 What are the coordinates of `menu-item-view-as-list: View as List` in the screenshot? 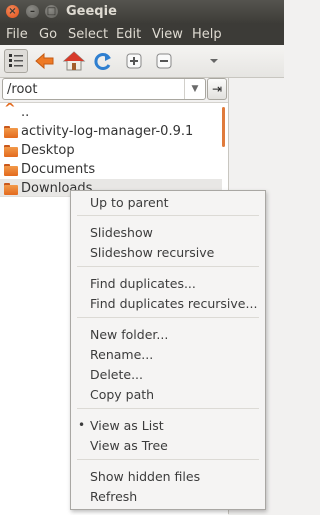 It's located at (127, 425).